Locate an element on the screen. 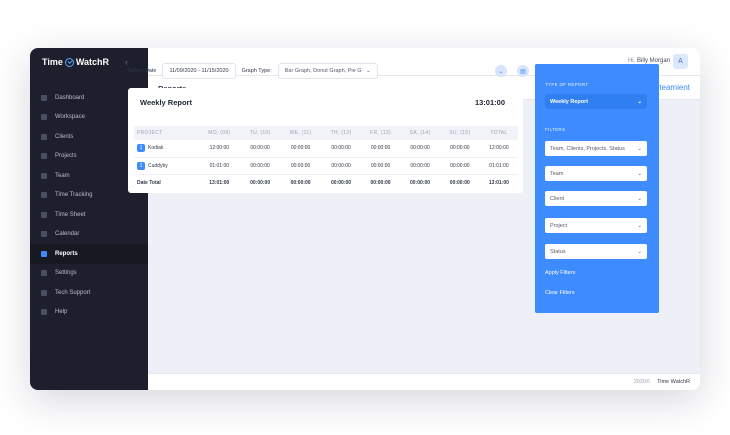 The height and width of the screenshot is (435, 730). sidebar-item-label: Dashboard is located at coordinates (70, 97).